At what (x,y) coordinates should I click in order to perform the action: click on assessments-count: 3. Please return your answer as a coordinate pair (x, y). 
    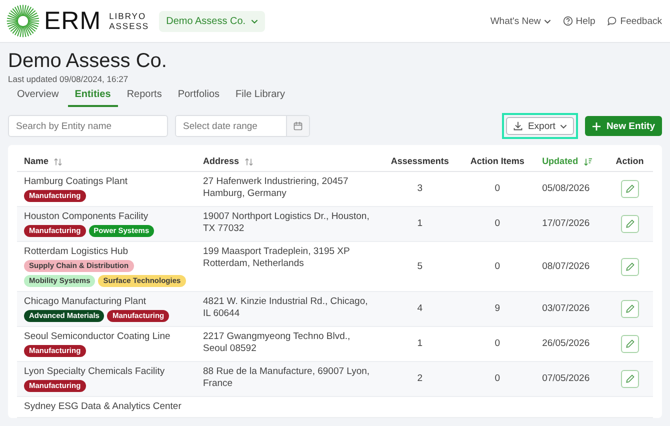
    Looking at the image, I should click on (420, 188).